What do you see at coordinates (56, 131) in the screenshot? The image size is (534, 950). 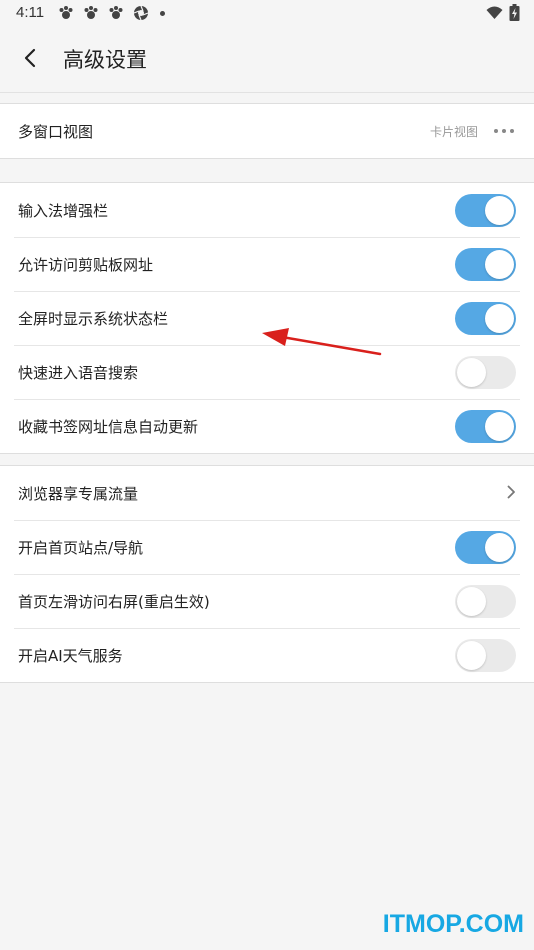 I see `setting-label: 多窗口视图` at bounding box center [56, 131].